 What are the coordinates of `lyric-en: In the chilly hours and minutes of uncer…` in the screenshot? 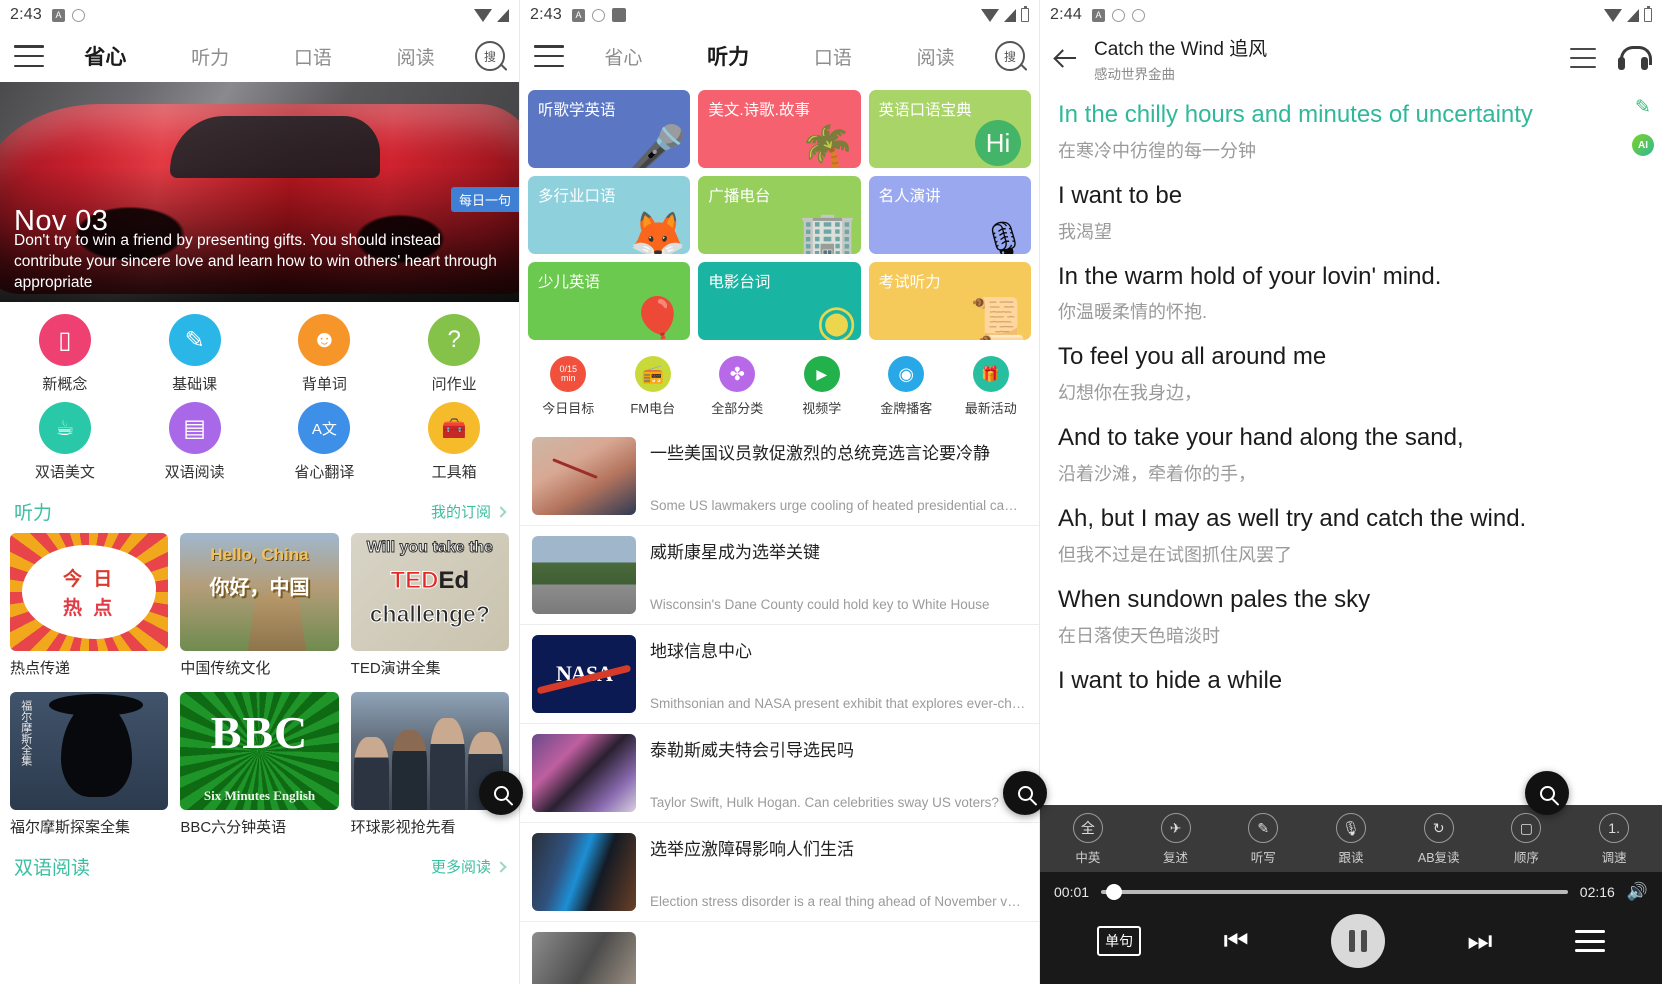 It's located at (1295, 114).